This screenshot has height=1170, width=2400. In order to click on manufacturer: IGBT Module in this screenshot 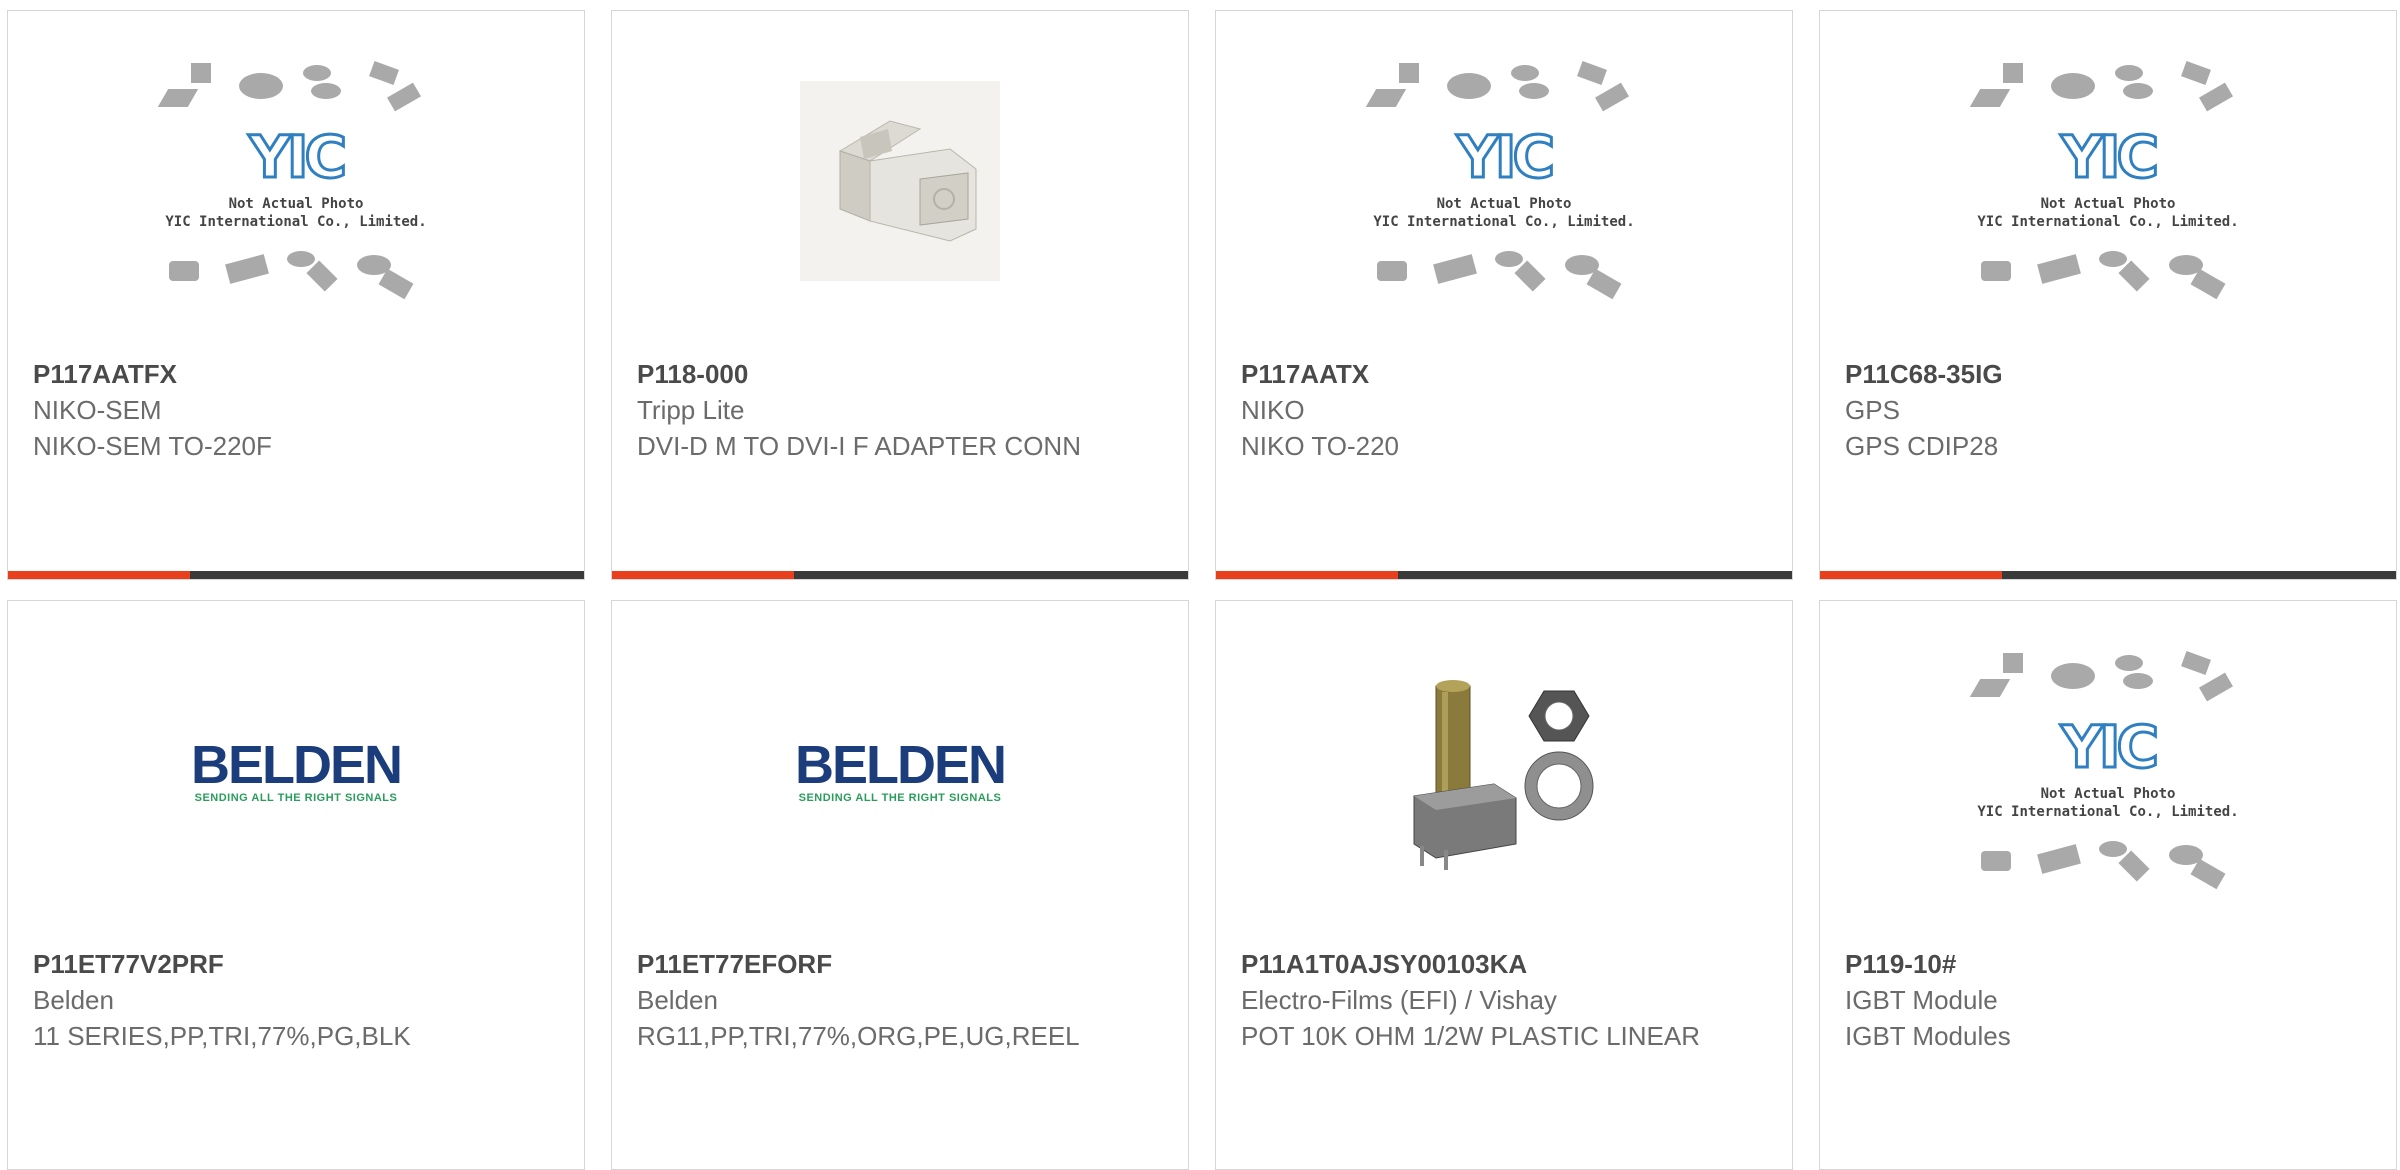, I will do `click(1921, 1000)`.